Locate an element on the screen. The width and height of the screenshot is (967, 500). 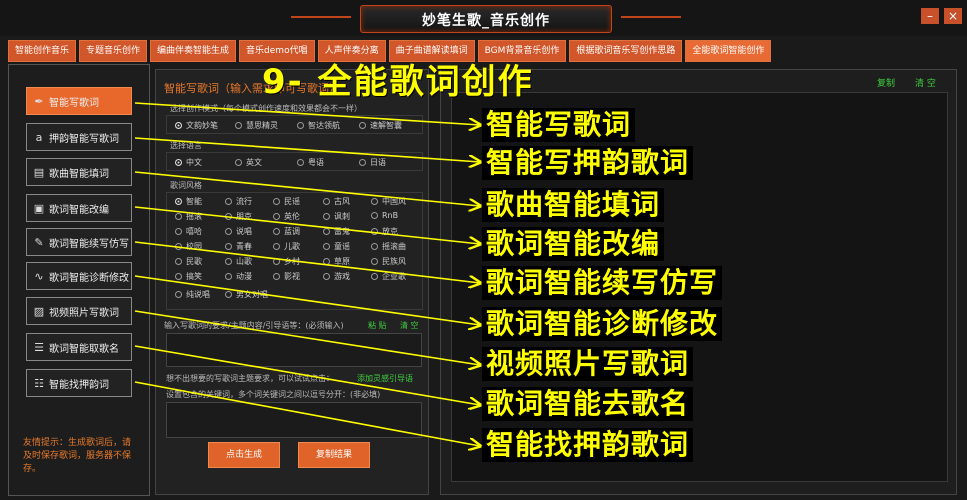
overlay-caption: 歌词智能改编 is located at coordinates (573, 244).